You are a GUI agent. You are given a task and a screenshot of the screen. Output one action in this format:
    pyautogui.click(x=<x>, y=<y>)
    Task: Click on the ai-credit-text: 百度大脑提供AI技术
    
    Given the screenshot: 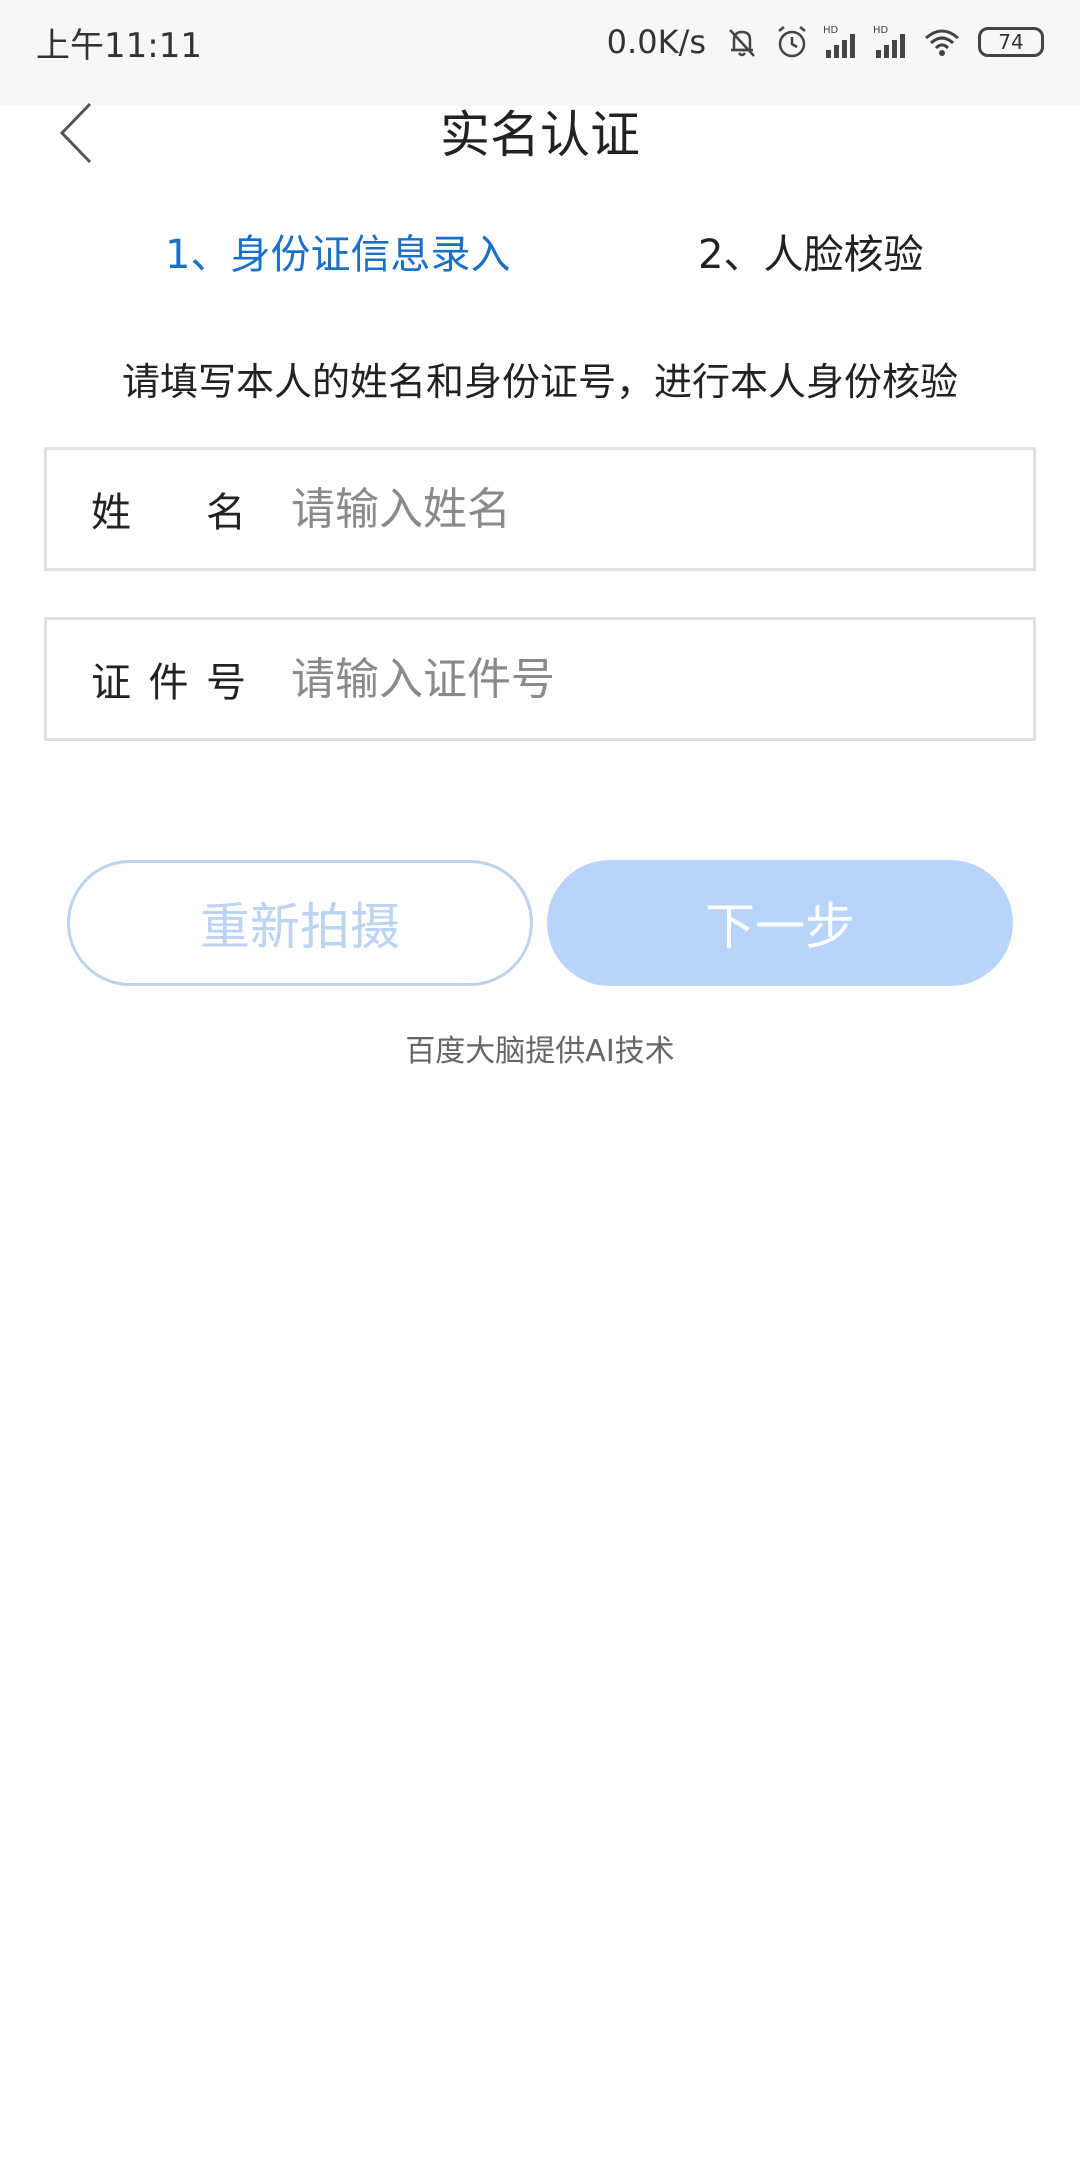 What is the action you would take?
    pyautogui.click(x=540, y=1051)
    